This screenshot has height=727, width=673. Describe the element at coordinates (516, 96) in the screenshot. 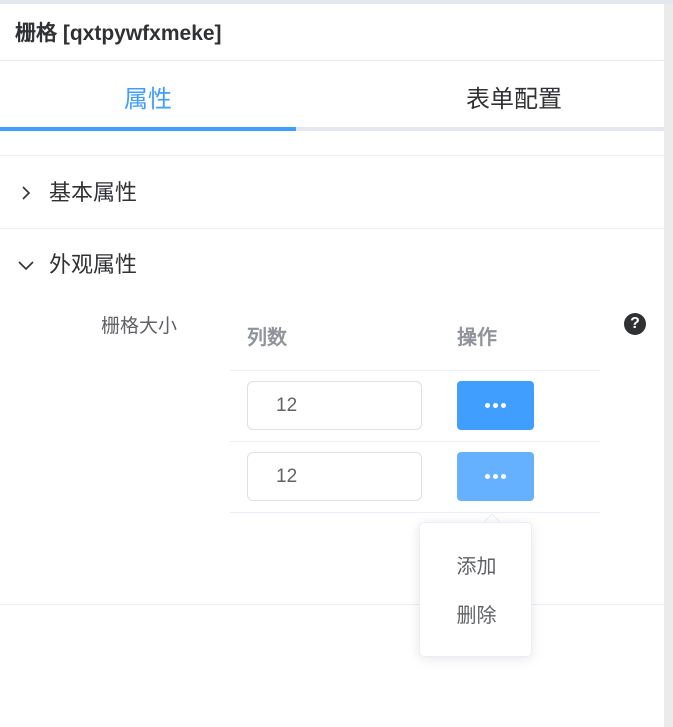

I see `tab-form-config: 表单配置` at that location.